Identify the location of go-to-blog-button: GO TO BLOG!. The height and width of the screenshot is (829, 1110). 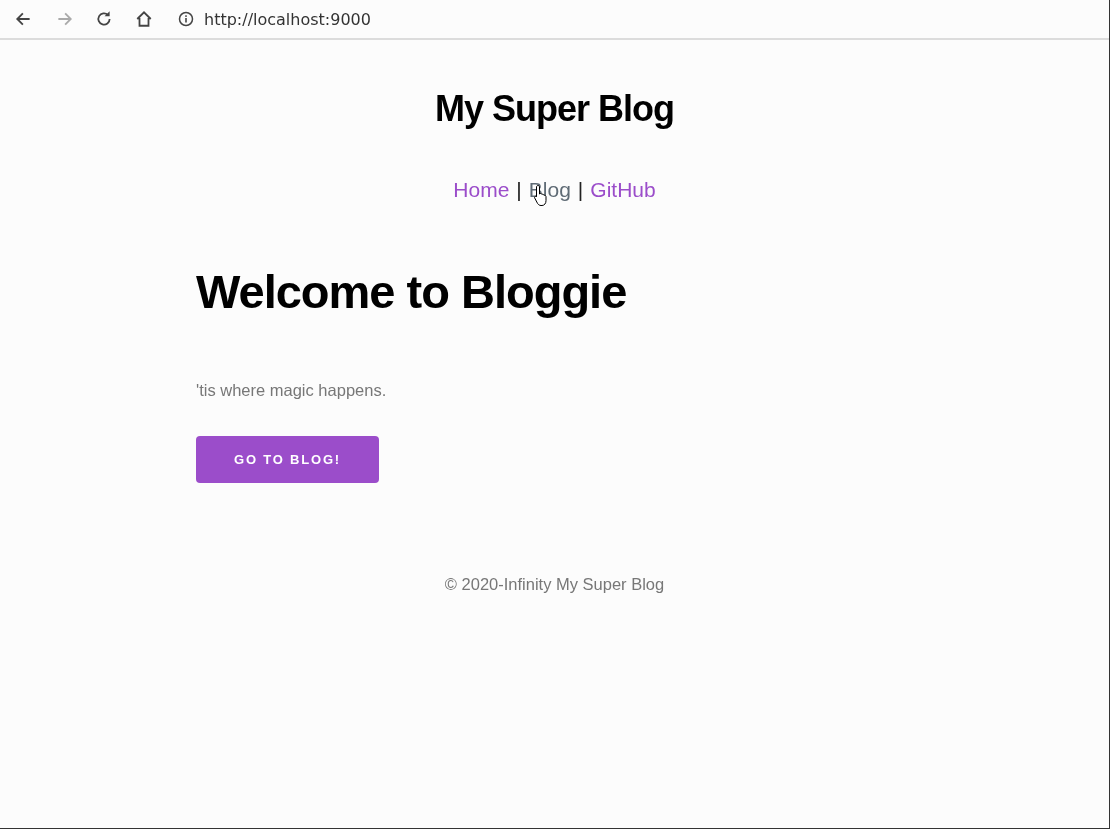
(287, 459).